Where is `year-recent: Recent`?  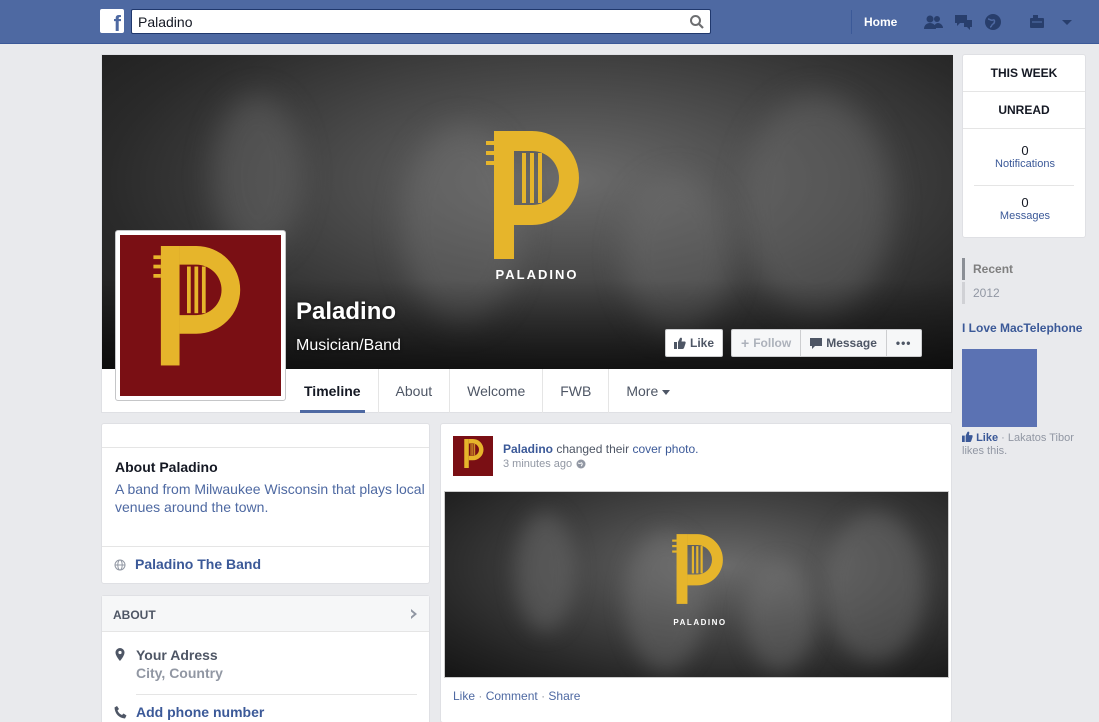
year-recent: Recent is located at coordinates (987, 269).